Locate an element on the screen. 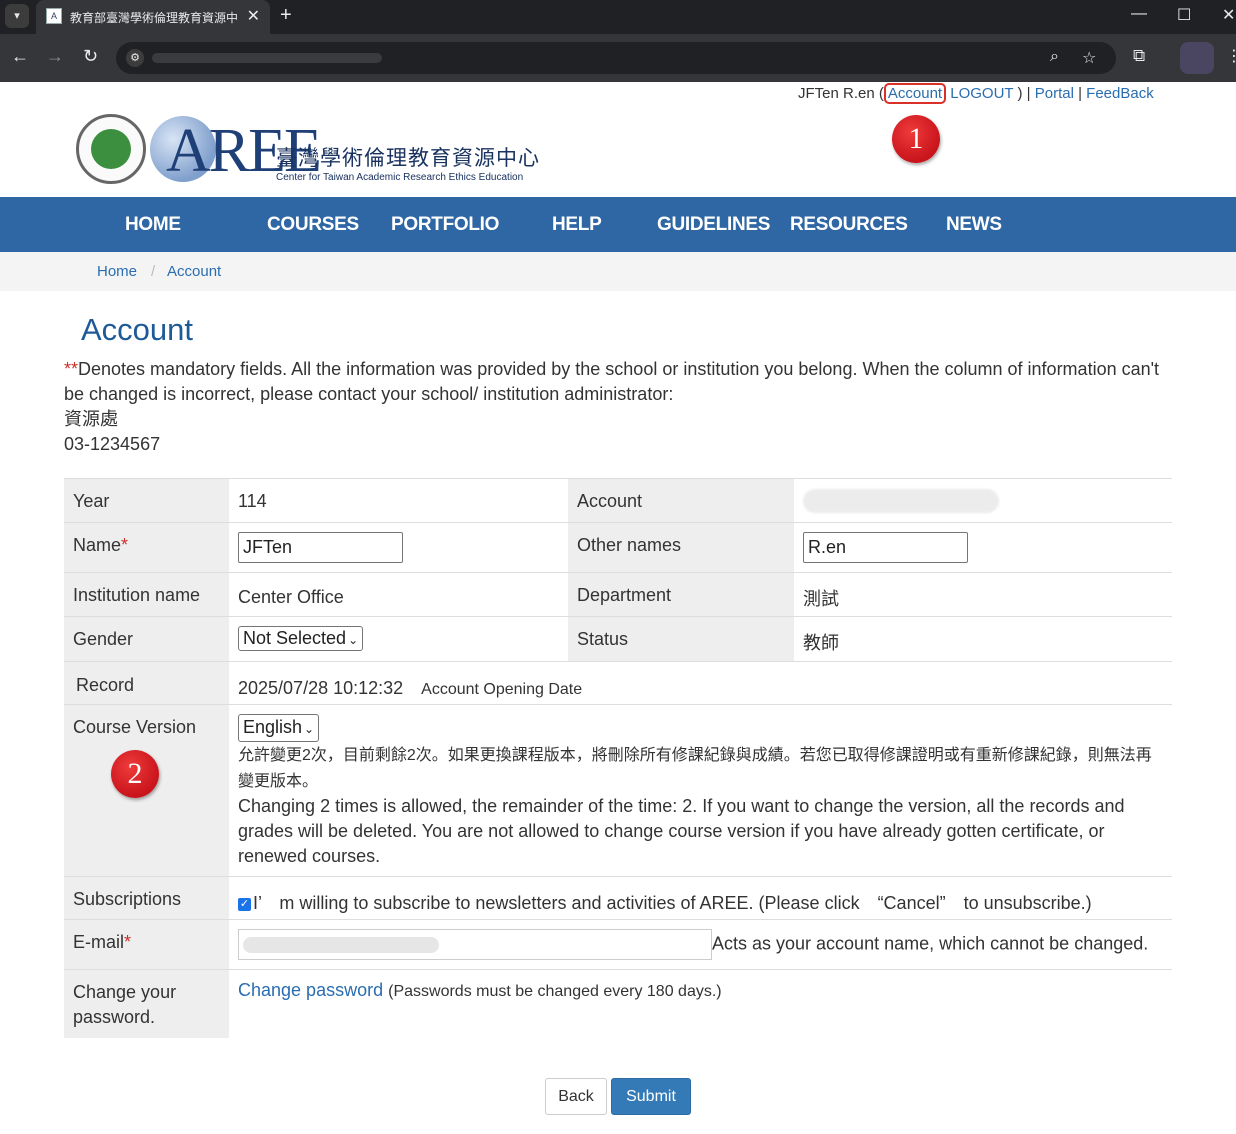  course-version-select: English ⌄ is located at coordinates (279, 728).